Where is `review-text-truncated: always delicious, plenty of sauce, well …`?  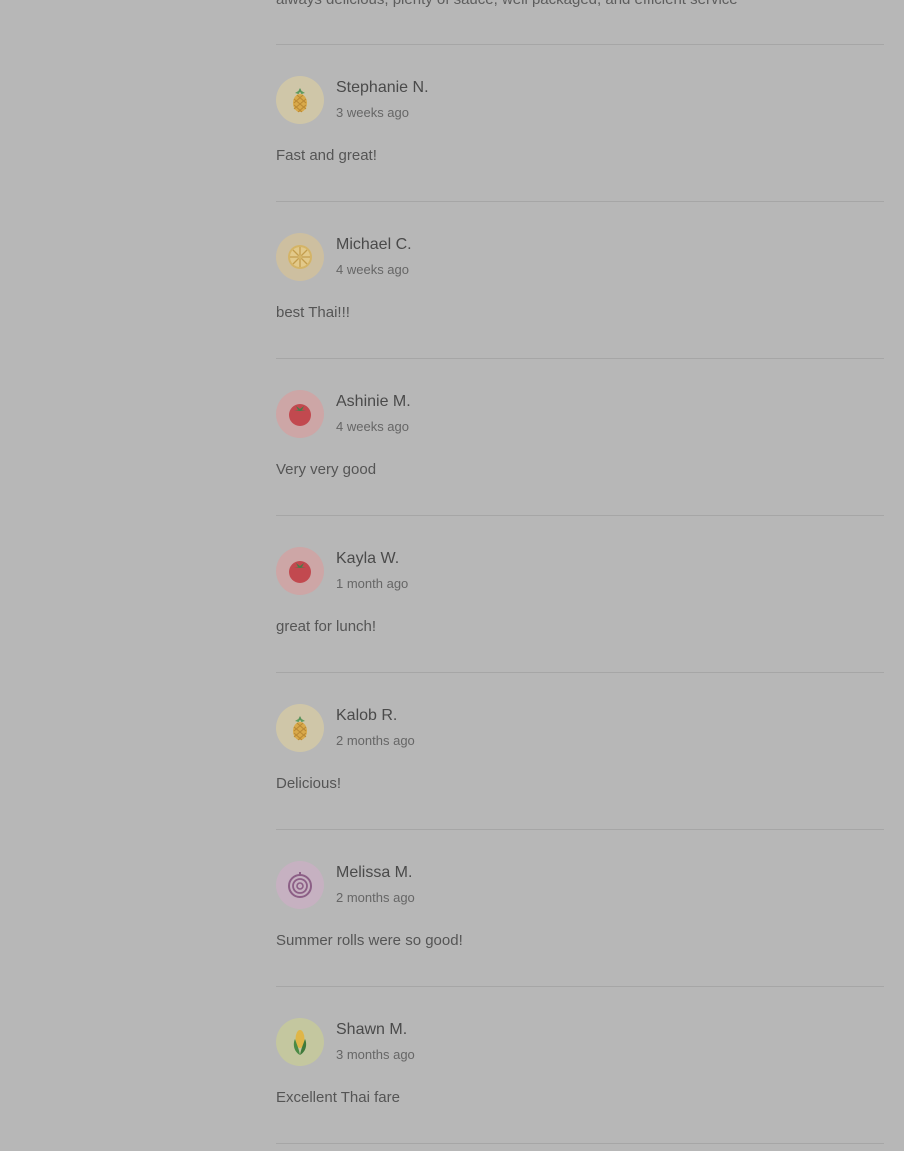 review-text-truncated: always delicious, plenty of sauce, well … is located at coordinates (580, 22).